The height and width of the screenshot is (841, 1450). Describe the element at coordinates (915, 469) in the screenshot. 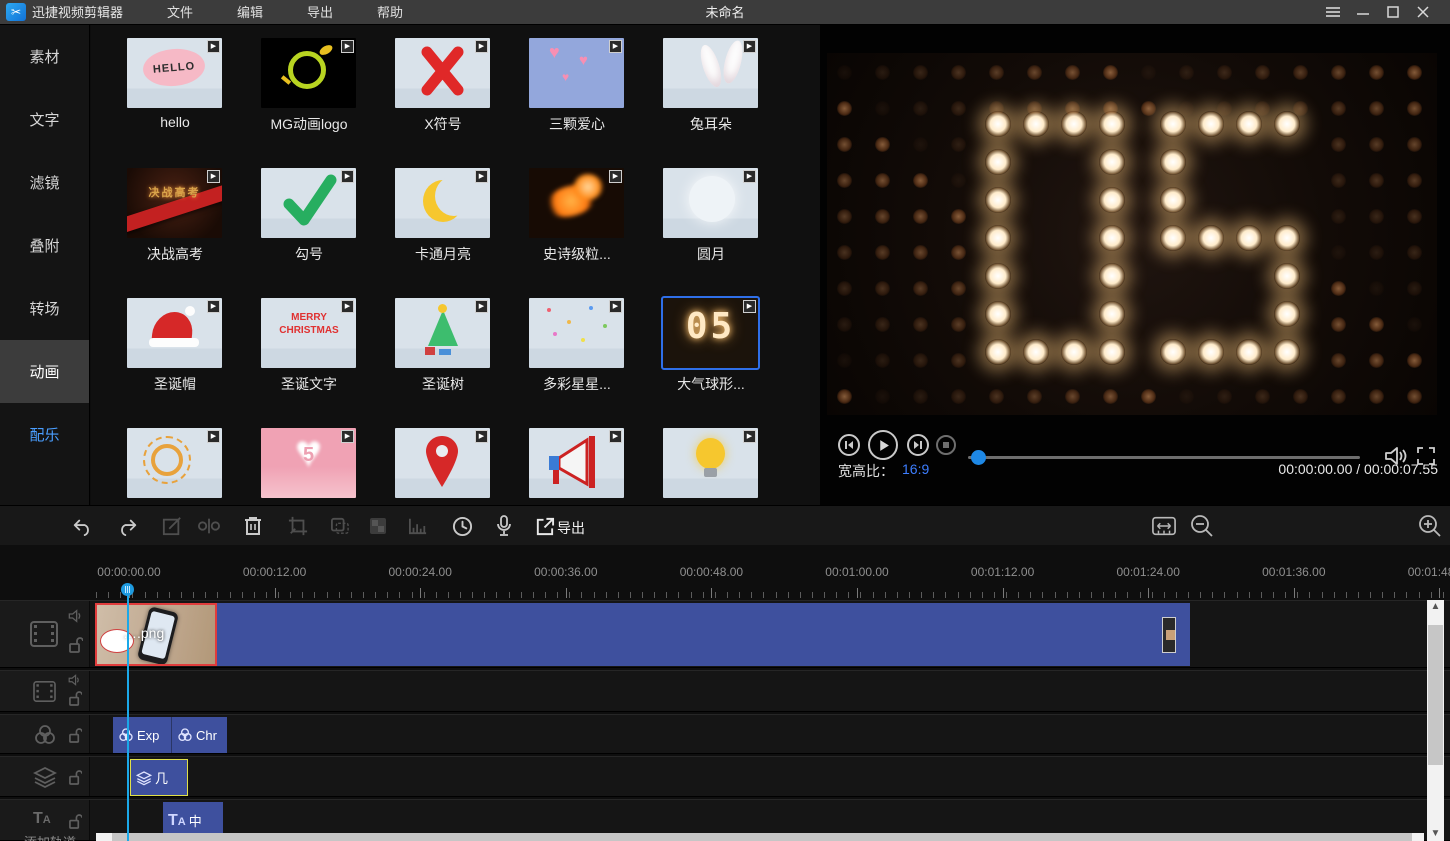

I see `aspect-ratio-value: 16:9` at that location.